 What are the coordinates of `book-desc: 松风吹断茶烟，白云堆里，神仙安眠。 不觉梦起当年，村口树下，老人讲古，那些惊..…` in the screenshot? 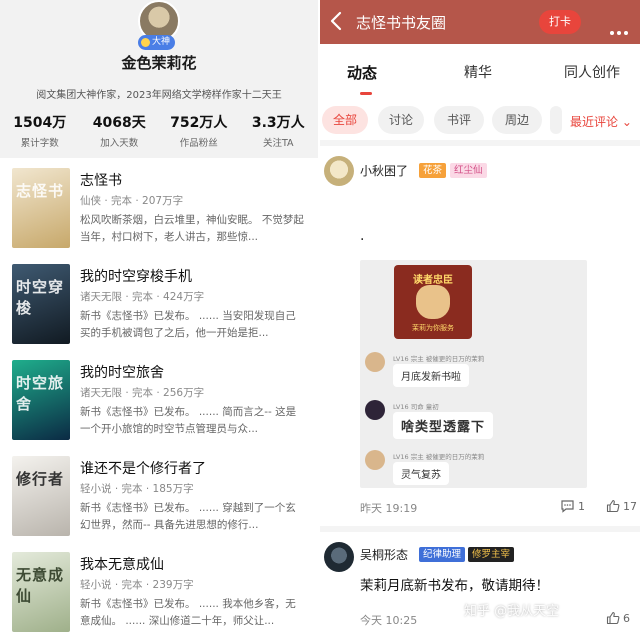 It's located at (192, 228).